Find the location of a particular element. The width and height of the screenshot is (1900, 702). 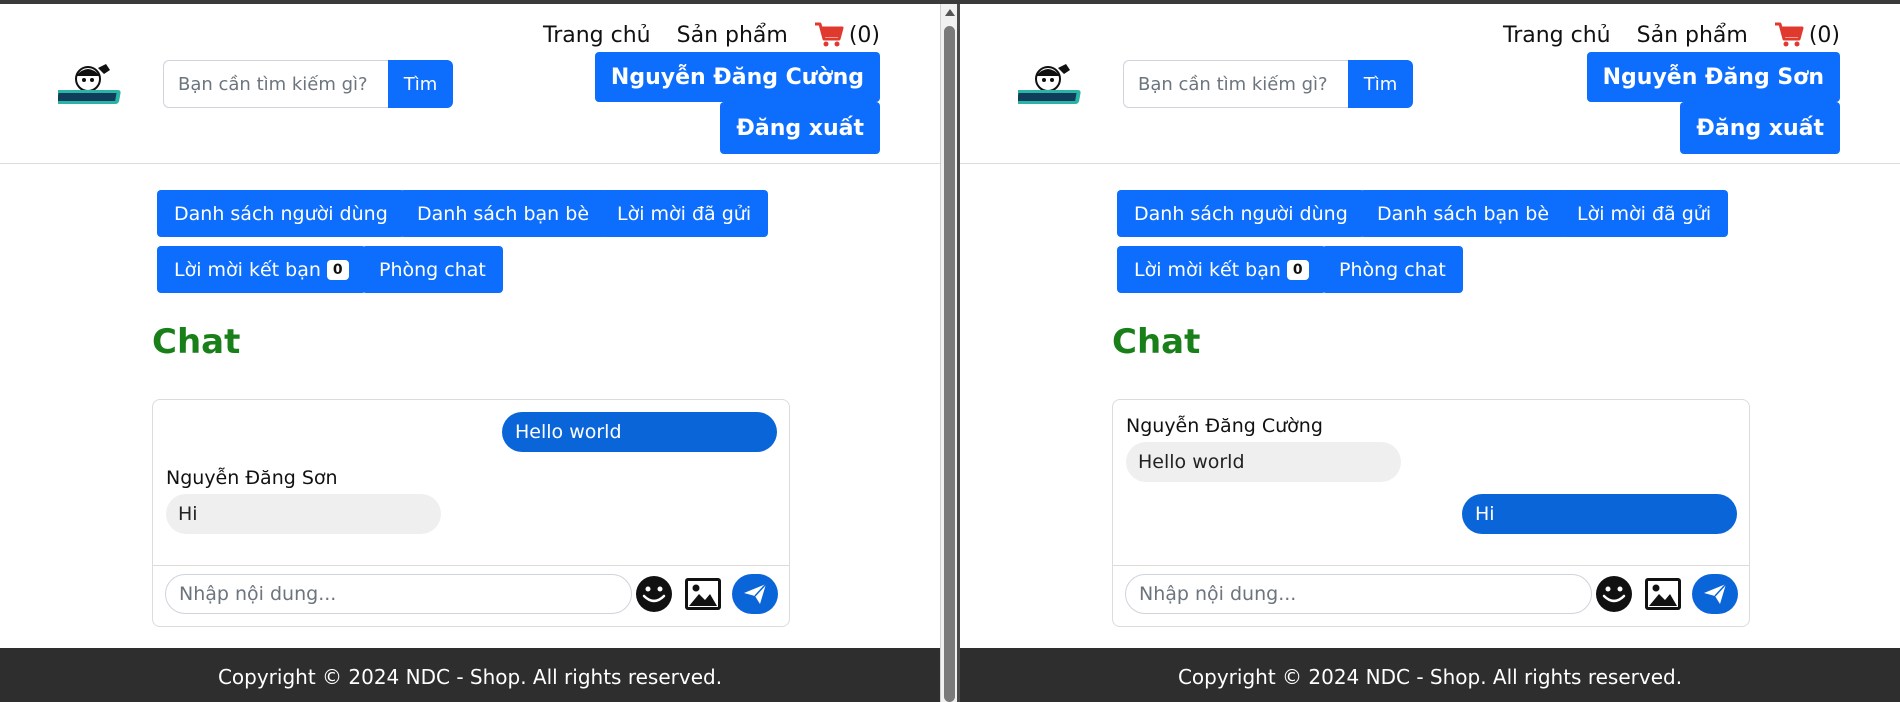

chat-box: Hello world Nguyễn Đăng Sơn Hi is located at coordinates (471, 513).